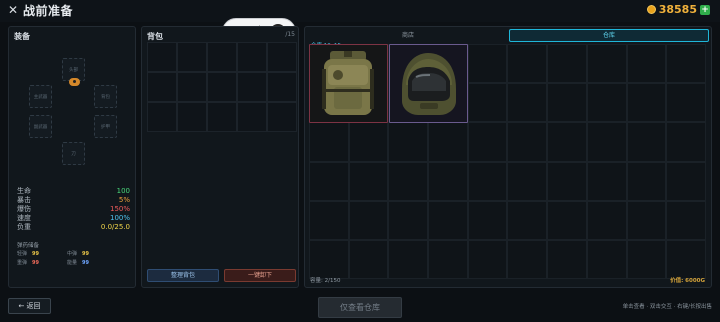 The height and width of the screenshot is (322, 720). What do you see at coordinates (13, 10) in the screenshot?
I see `close-icon: ✕` at bounding box center [13, 10].